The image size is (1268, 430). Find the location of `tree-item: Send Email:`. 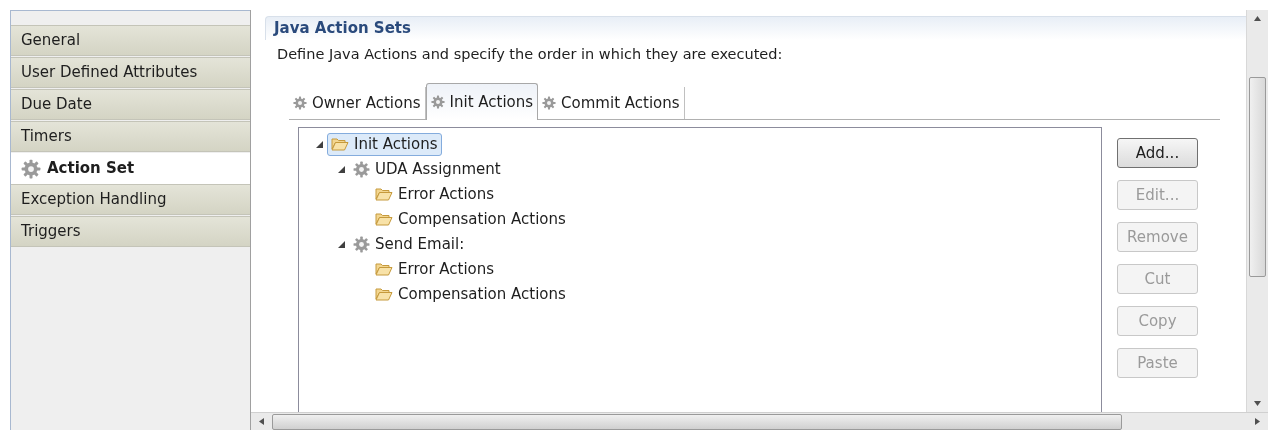

tree-item: Send Email: is located at coordinates (409, 244).